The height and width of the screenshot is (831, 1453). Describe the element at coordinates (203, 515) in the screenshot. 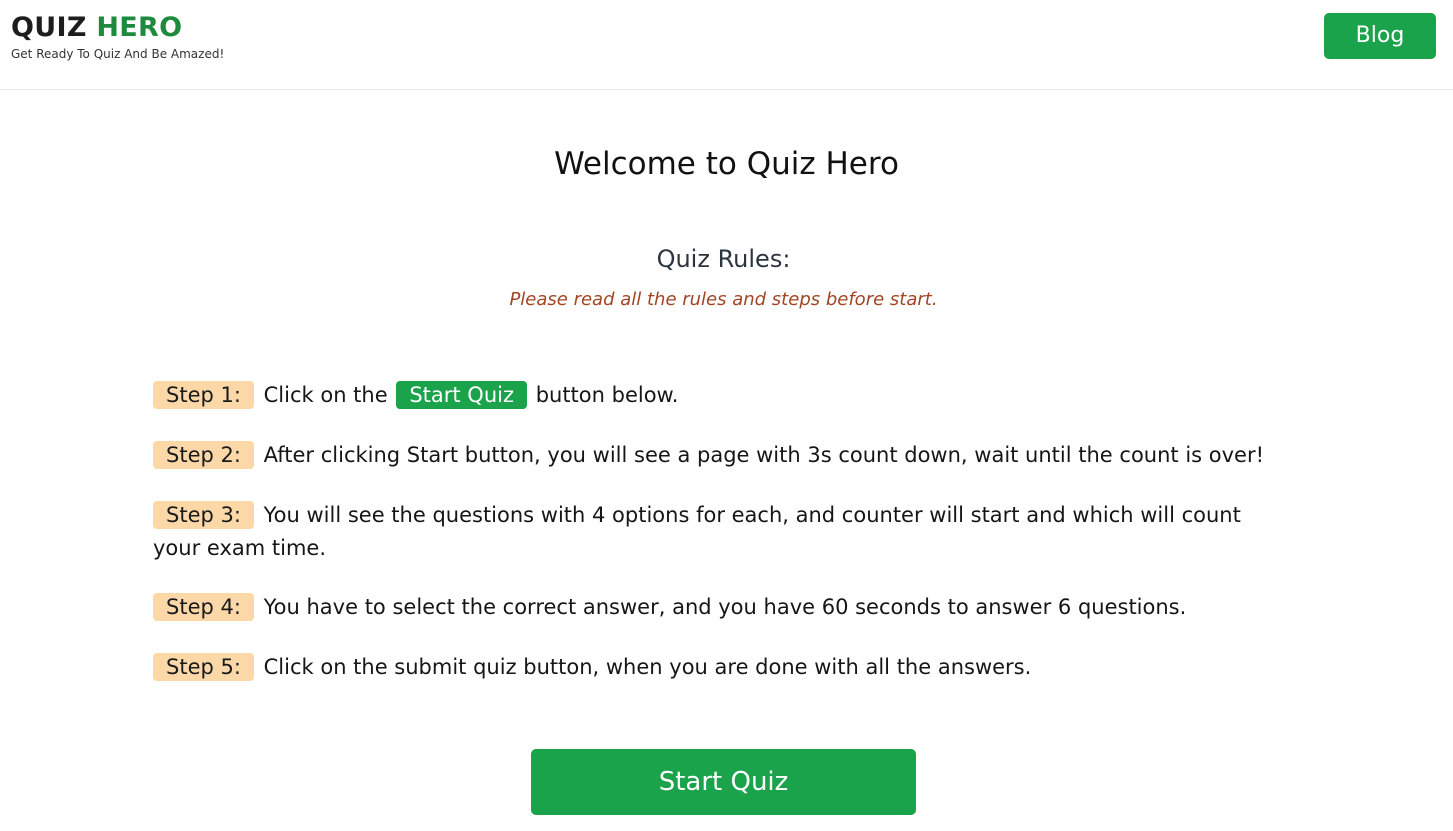

I see `step-badge: Step 3:` at that location.